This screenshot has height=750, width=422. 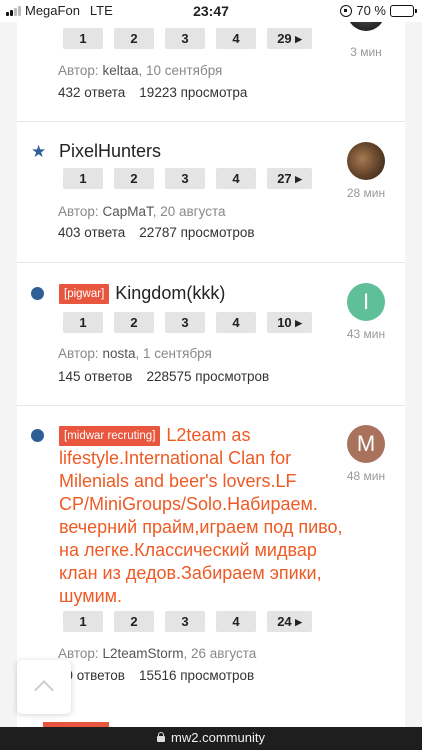 I want to click on topic-date: , 1 сентября, so click(x=173, y=353).